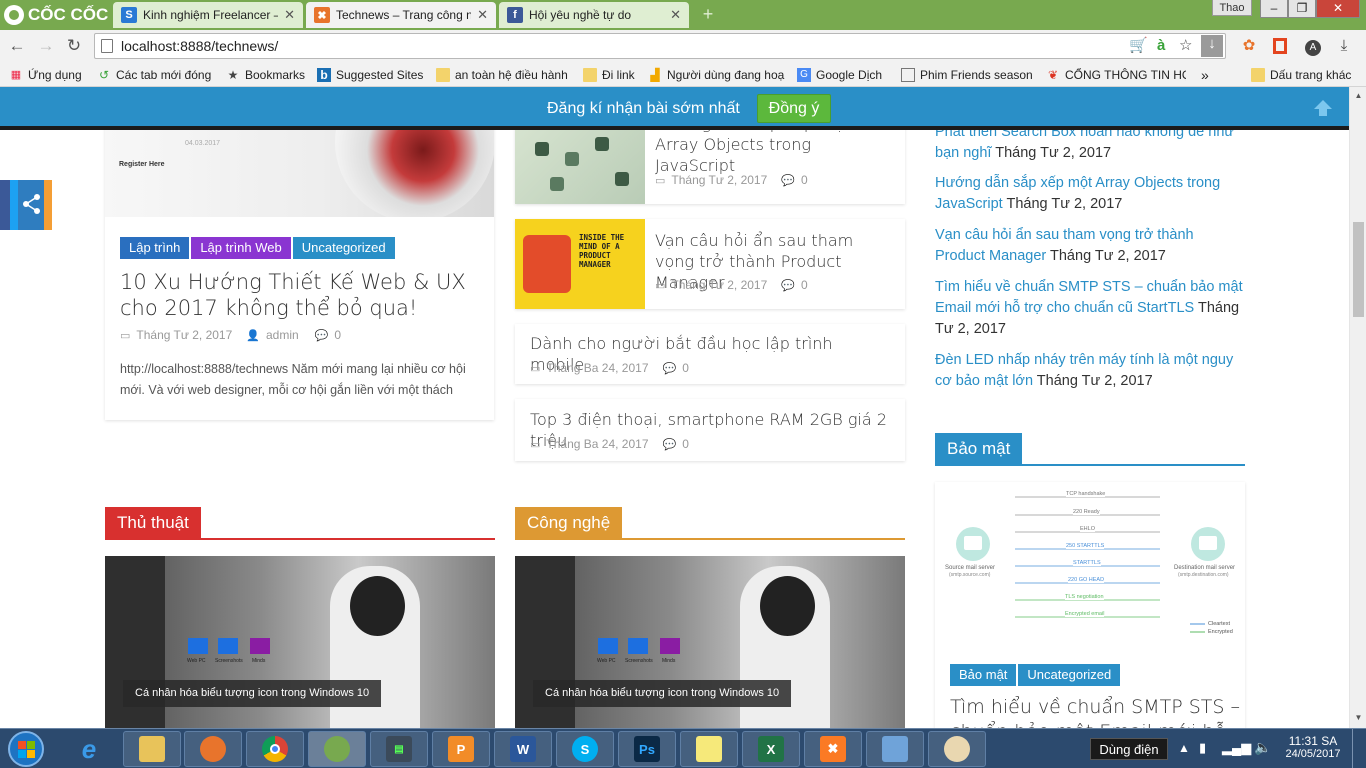  I want to click on bookmark-apps: ▦ Ứng dụng, so click(45, 75).